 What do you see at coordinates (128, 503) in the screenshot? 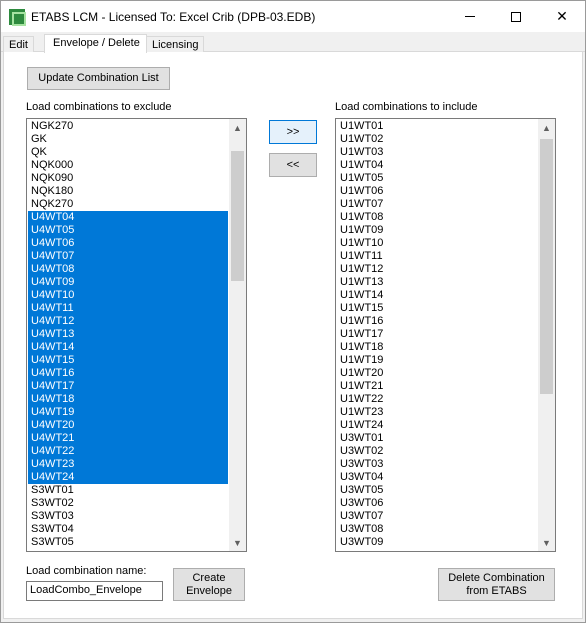
I see `list-item: S3WT02` at bounding box center [128, 503].